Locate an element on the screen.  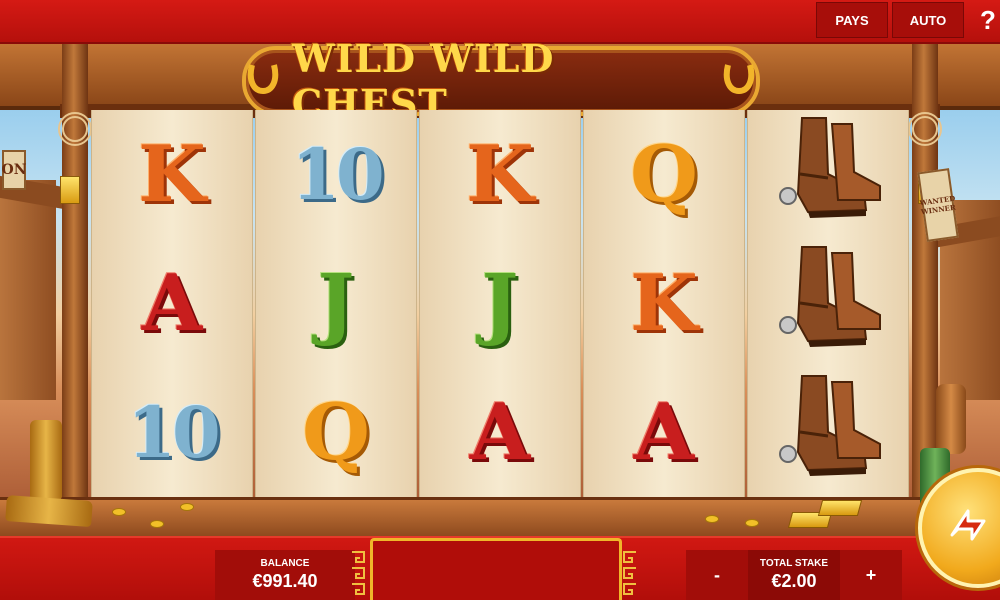
bottom-bar: BALANCE €991.40 - TOTAL STAKE €2.00 + is located at coordinates (500, 568).